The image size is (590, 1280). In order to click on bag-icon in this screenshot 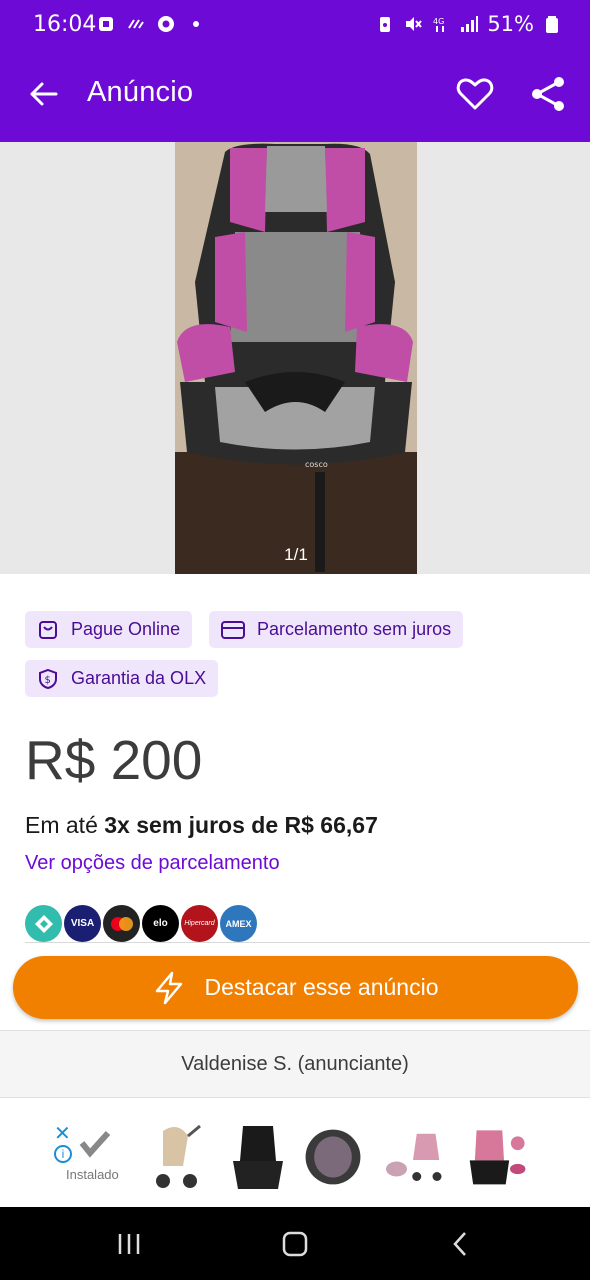, I will do `click(48, 629)`.